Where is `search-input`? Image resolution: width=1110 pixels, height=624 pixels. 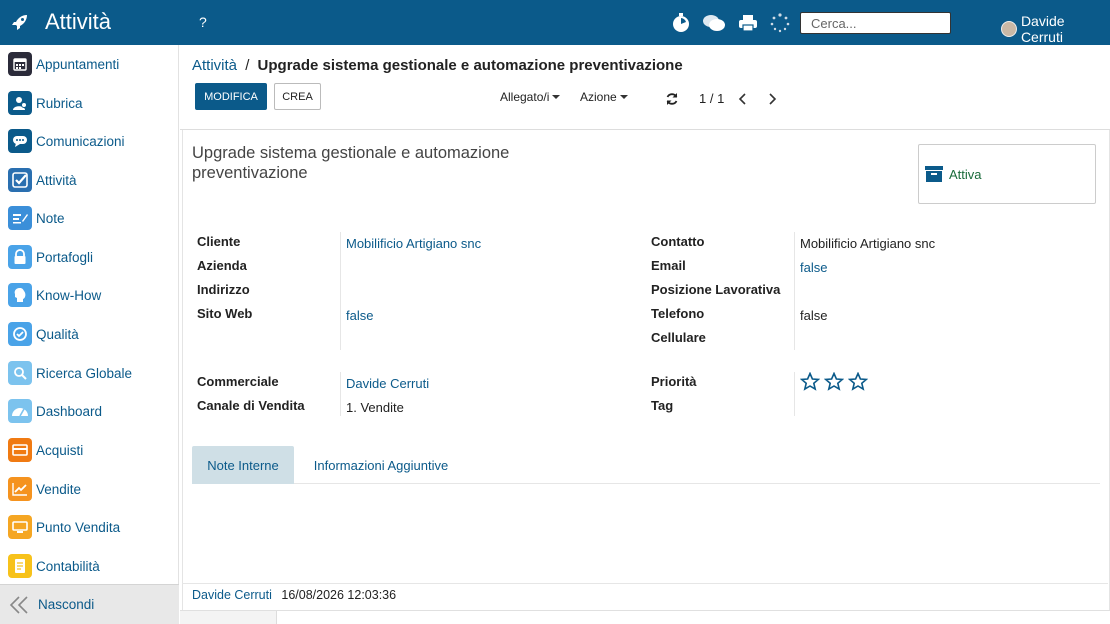 search-input is located at coordinates (875, 23).